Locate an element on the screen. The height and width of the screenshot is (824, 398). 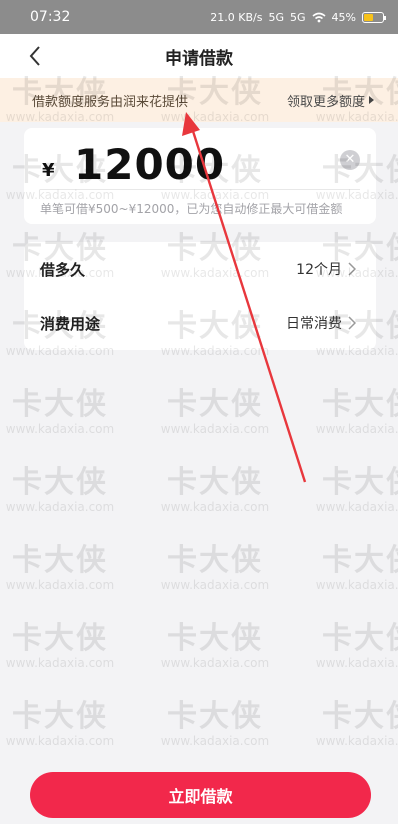
status-indicators: 21.0 KB/s 5G 5G 45% is located at coordinates (298, 17).